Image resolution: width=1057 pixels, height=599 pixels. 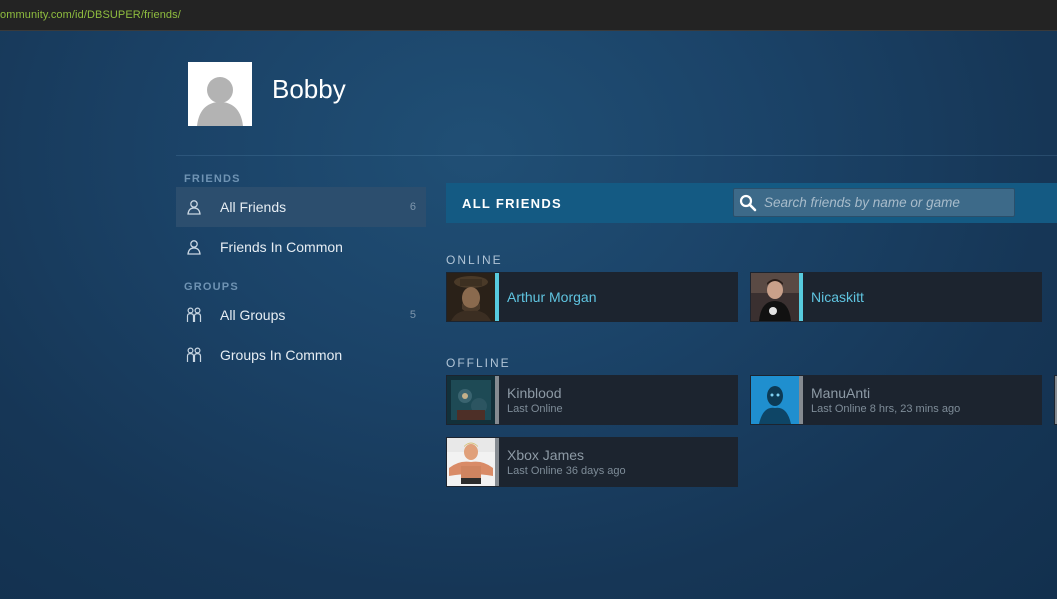 I want to click on groups-heading: GROUPS, so click(x=211, y=287).